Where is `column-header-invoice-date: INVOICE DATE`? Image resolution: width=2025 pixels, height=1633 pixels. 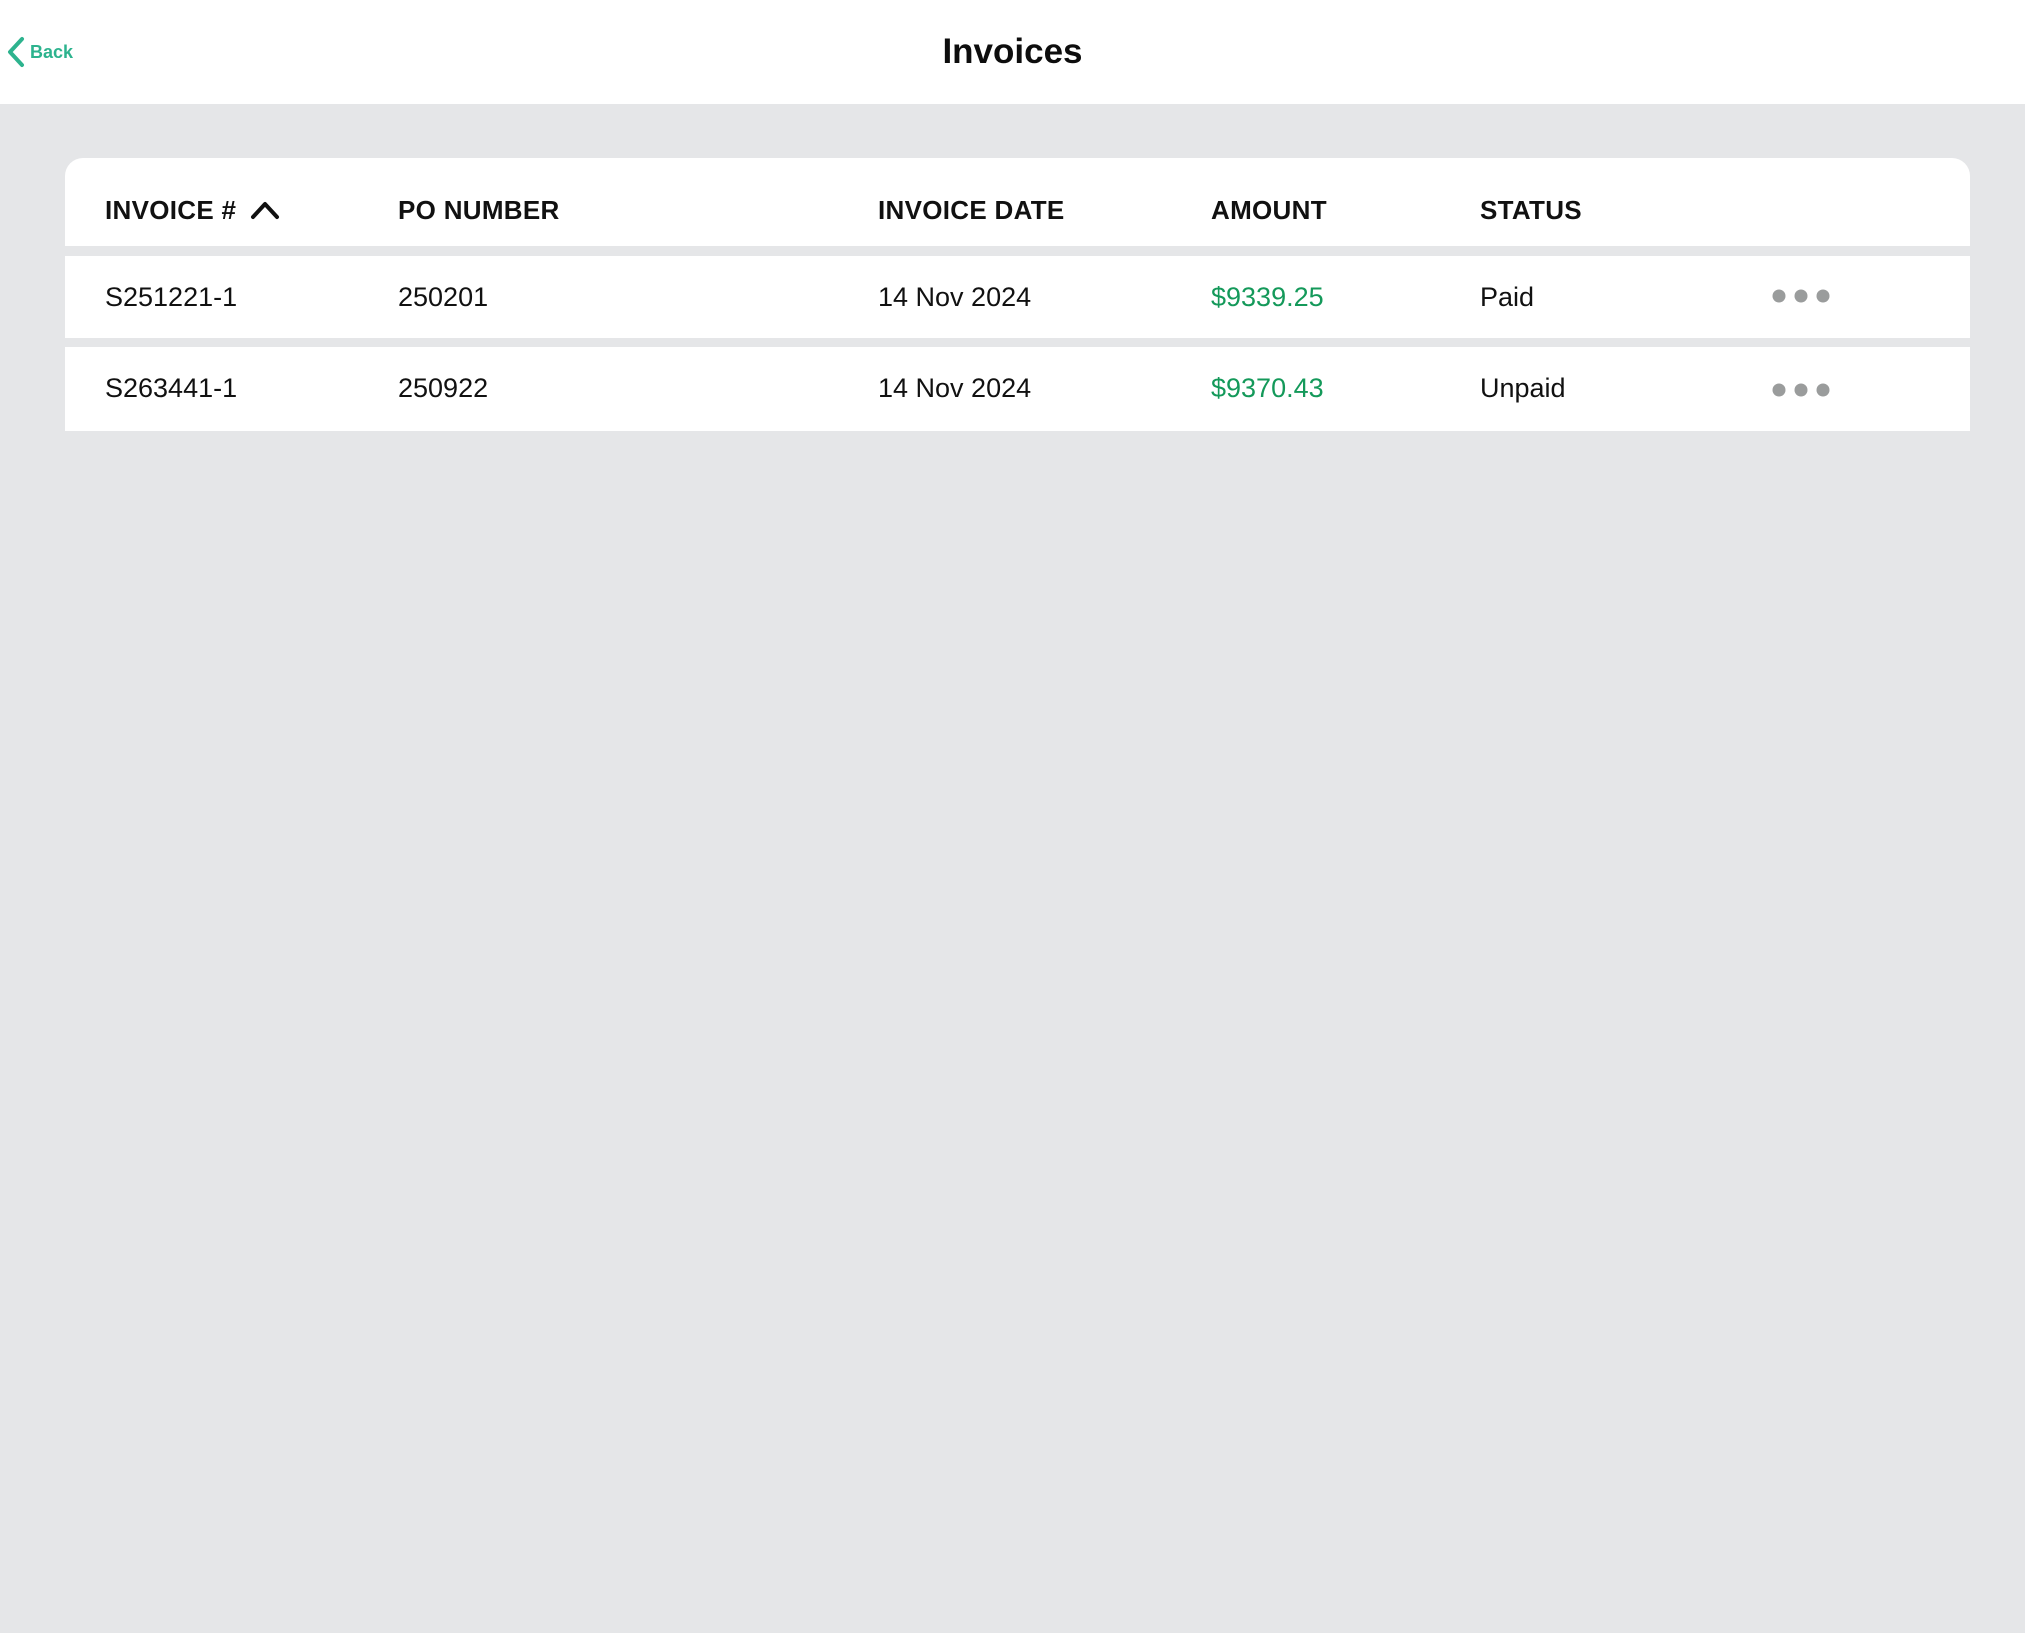
column-header-invoice-date: INVOICE DATE is located at coordinates (971, 210).